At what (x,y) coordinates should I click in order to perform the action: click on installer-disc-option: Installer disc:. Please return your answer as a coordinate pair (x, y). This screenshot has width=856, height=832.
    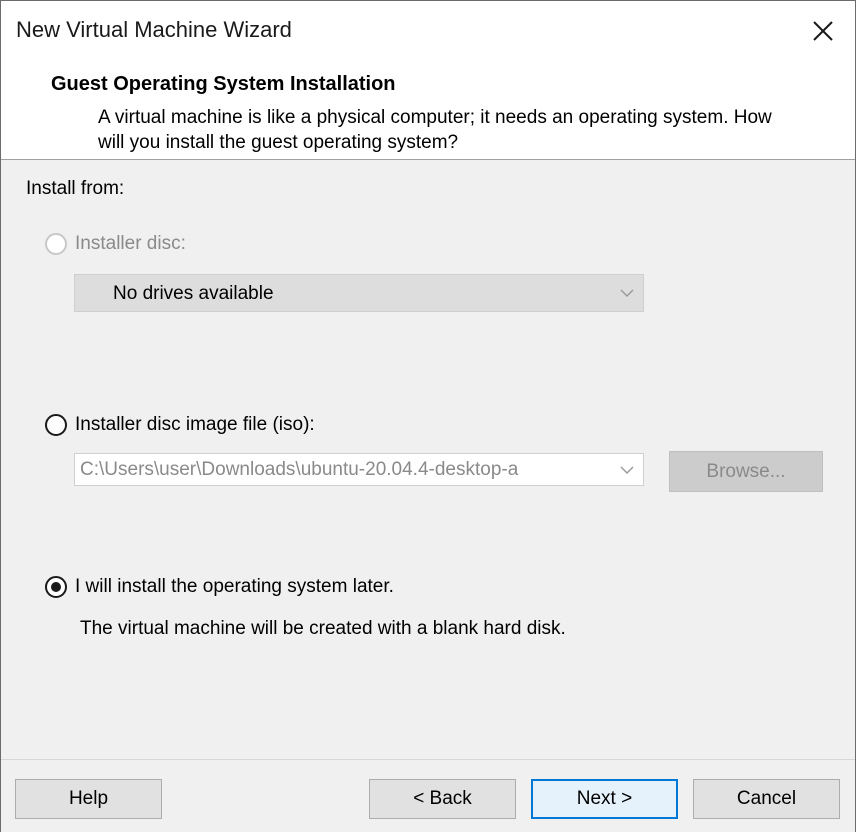
    Looking at the image, I should click on (130, 245).